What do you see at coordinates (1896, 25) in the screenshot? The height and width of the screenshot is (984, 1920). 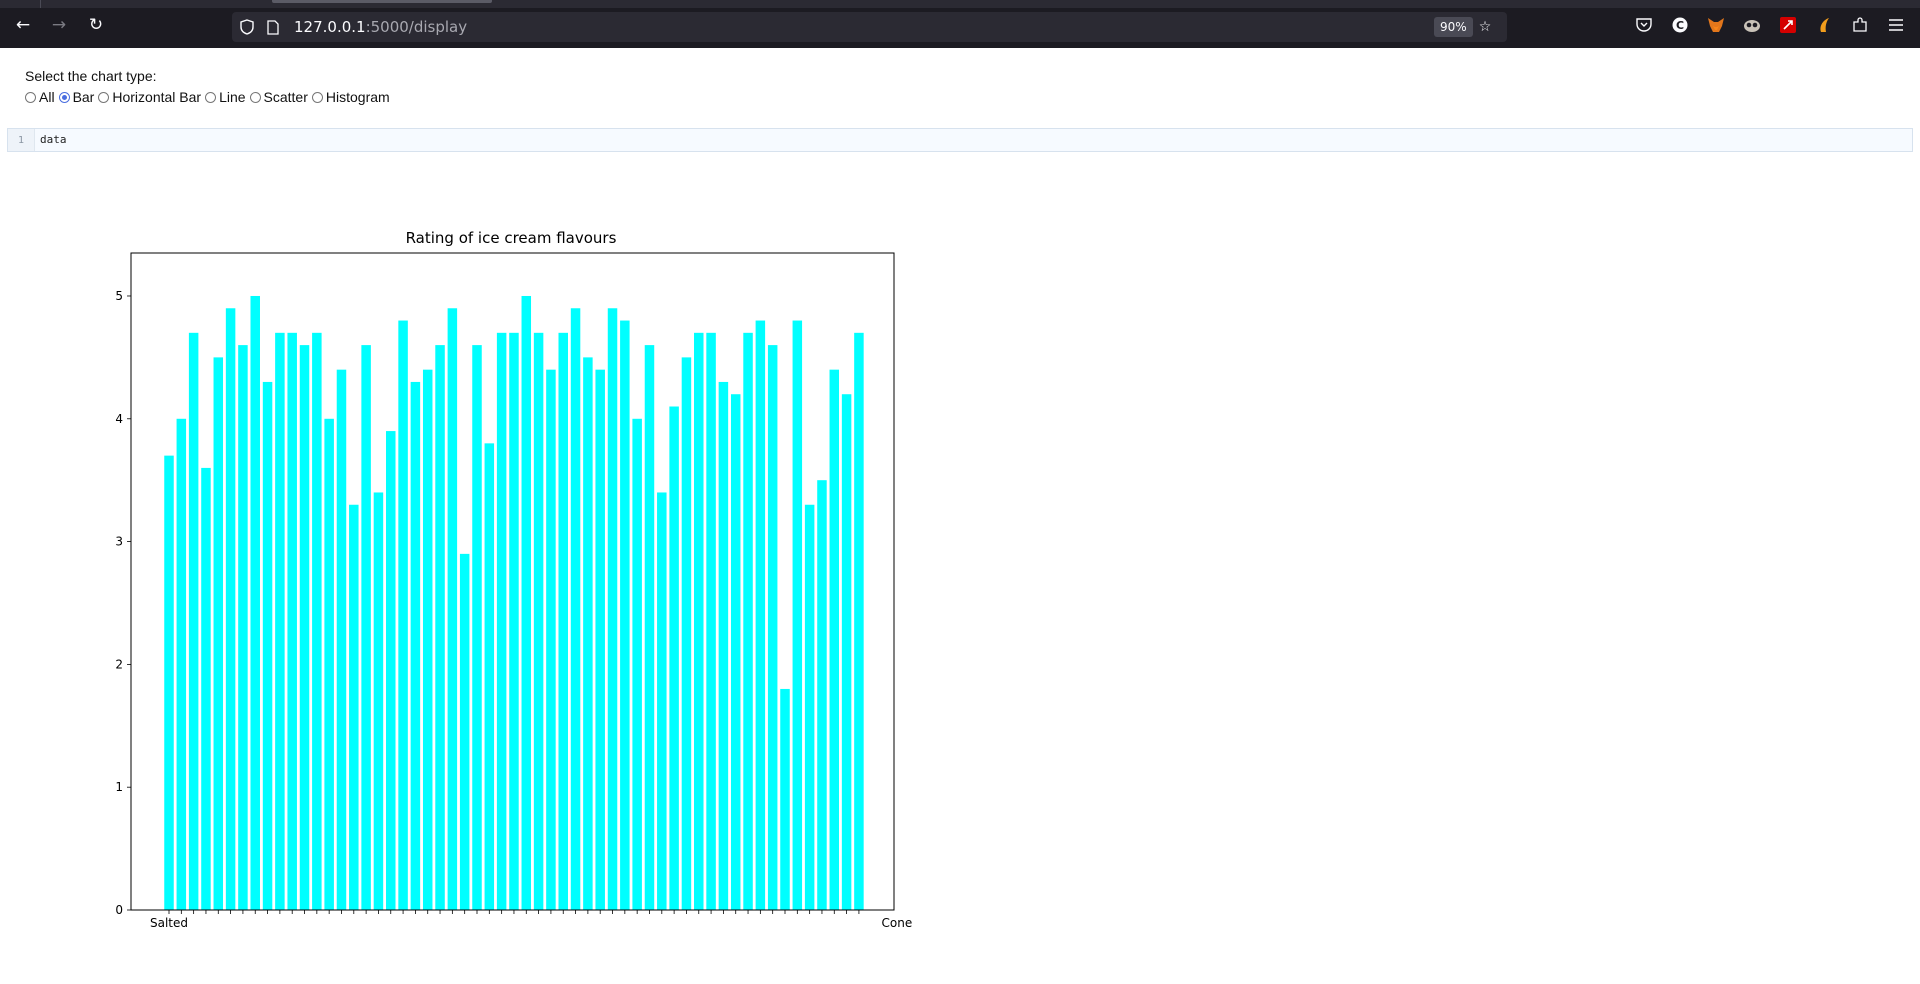 I see `menu-icon` at bounding box center [1896, 25].